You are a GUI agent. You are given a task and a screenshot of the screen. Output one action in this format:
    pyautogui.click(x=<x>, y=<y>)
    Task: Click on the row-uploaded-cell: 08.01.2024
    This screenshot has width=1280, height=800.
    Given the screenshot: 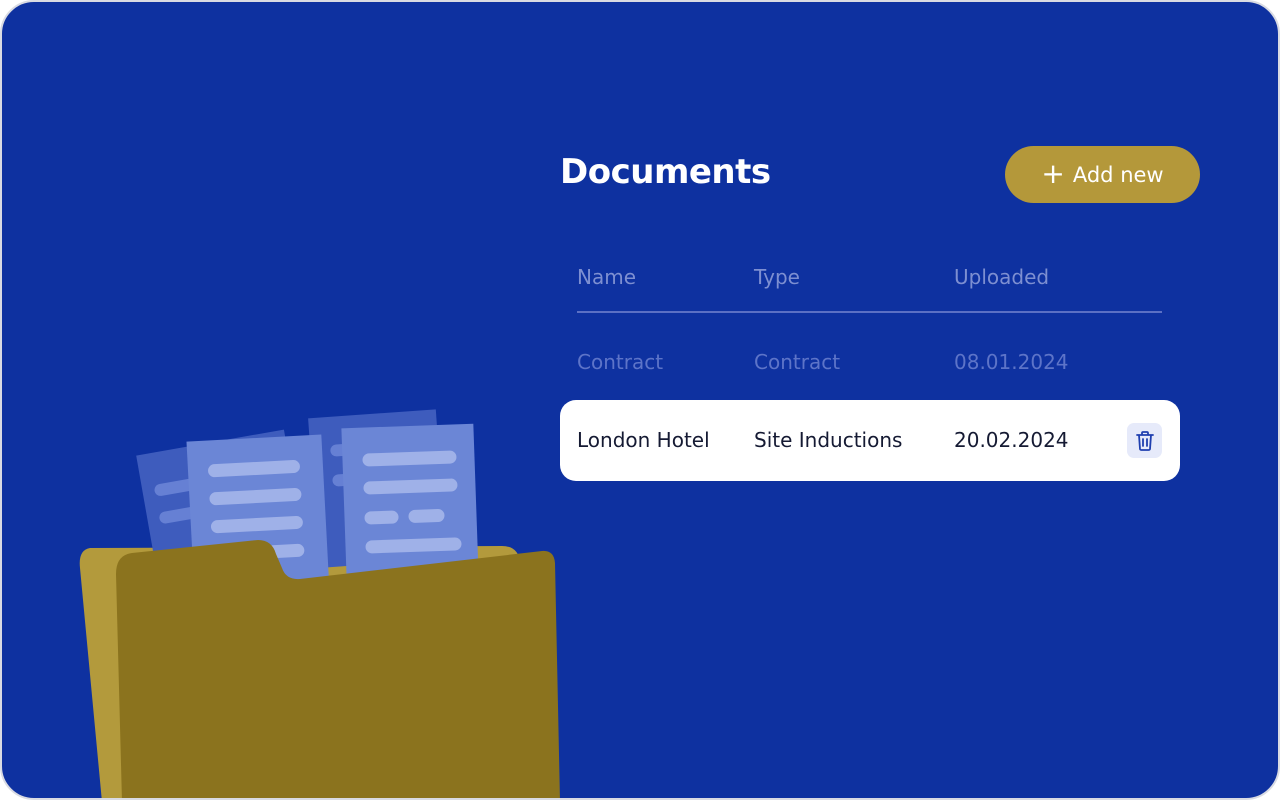 What is the action you would take?
    pyautogui.click(x=1011, y=362)
    